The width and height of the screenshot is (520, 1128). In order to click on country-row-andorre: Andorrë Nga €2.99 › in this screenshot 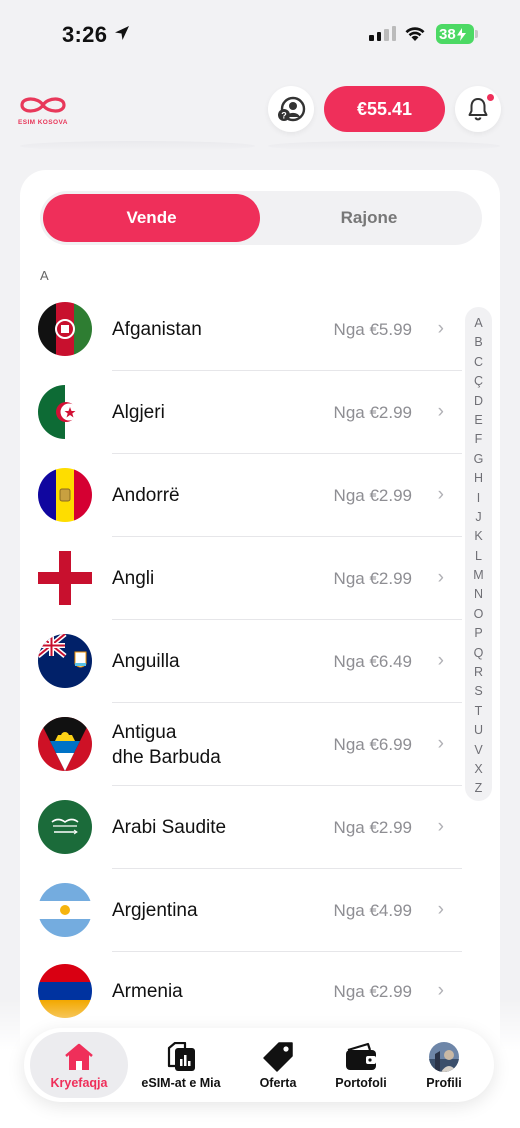, I will do `click(250, 495)`.